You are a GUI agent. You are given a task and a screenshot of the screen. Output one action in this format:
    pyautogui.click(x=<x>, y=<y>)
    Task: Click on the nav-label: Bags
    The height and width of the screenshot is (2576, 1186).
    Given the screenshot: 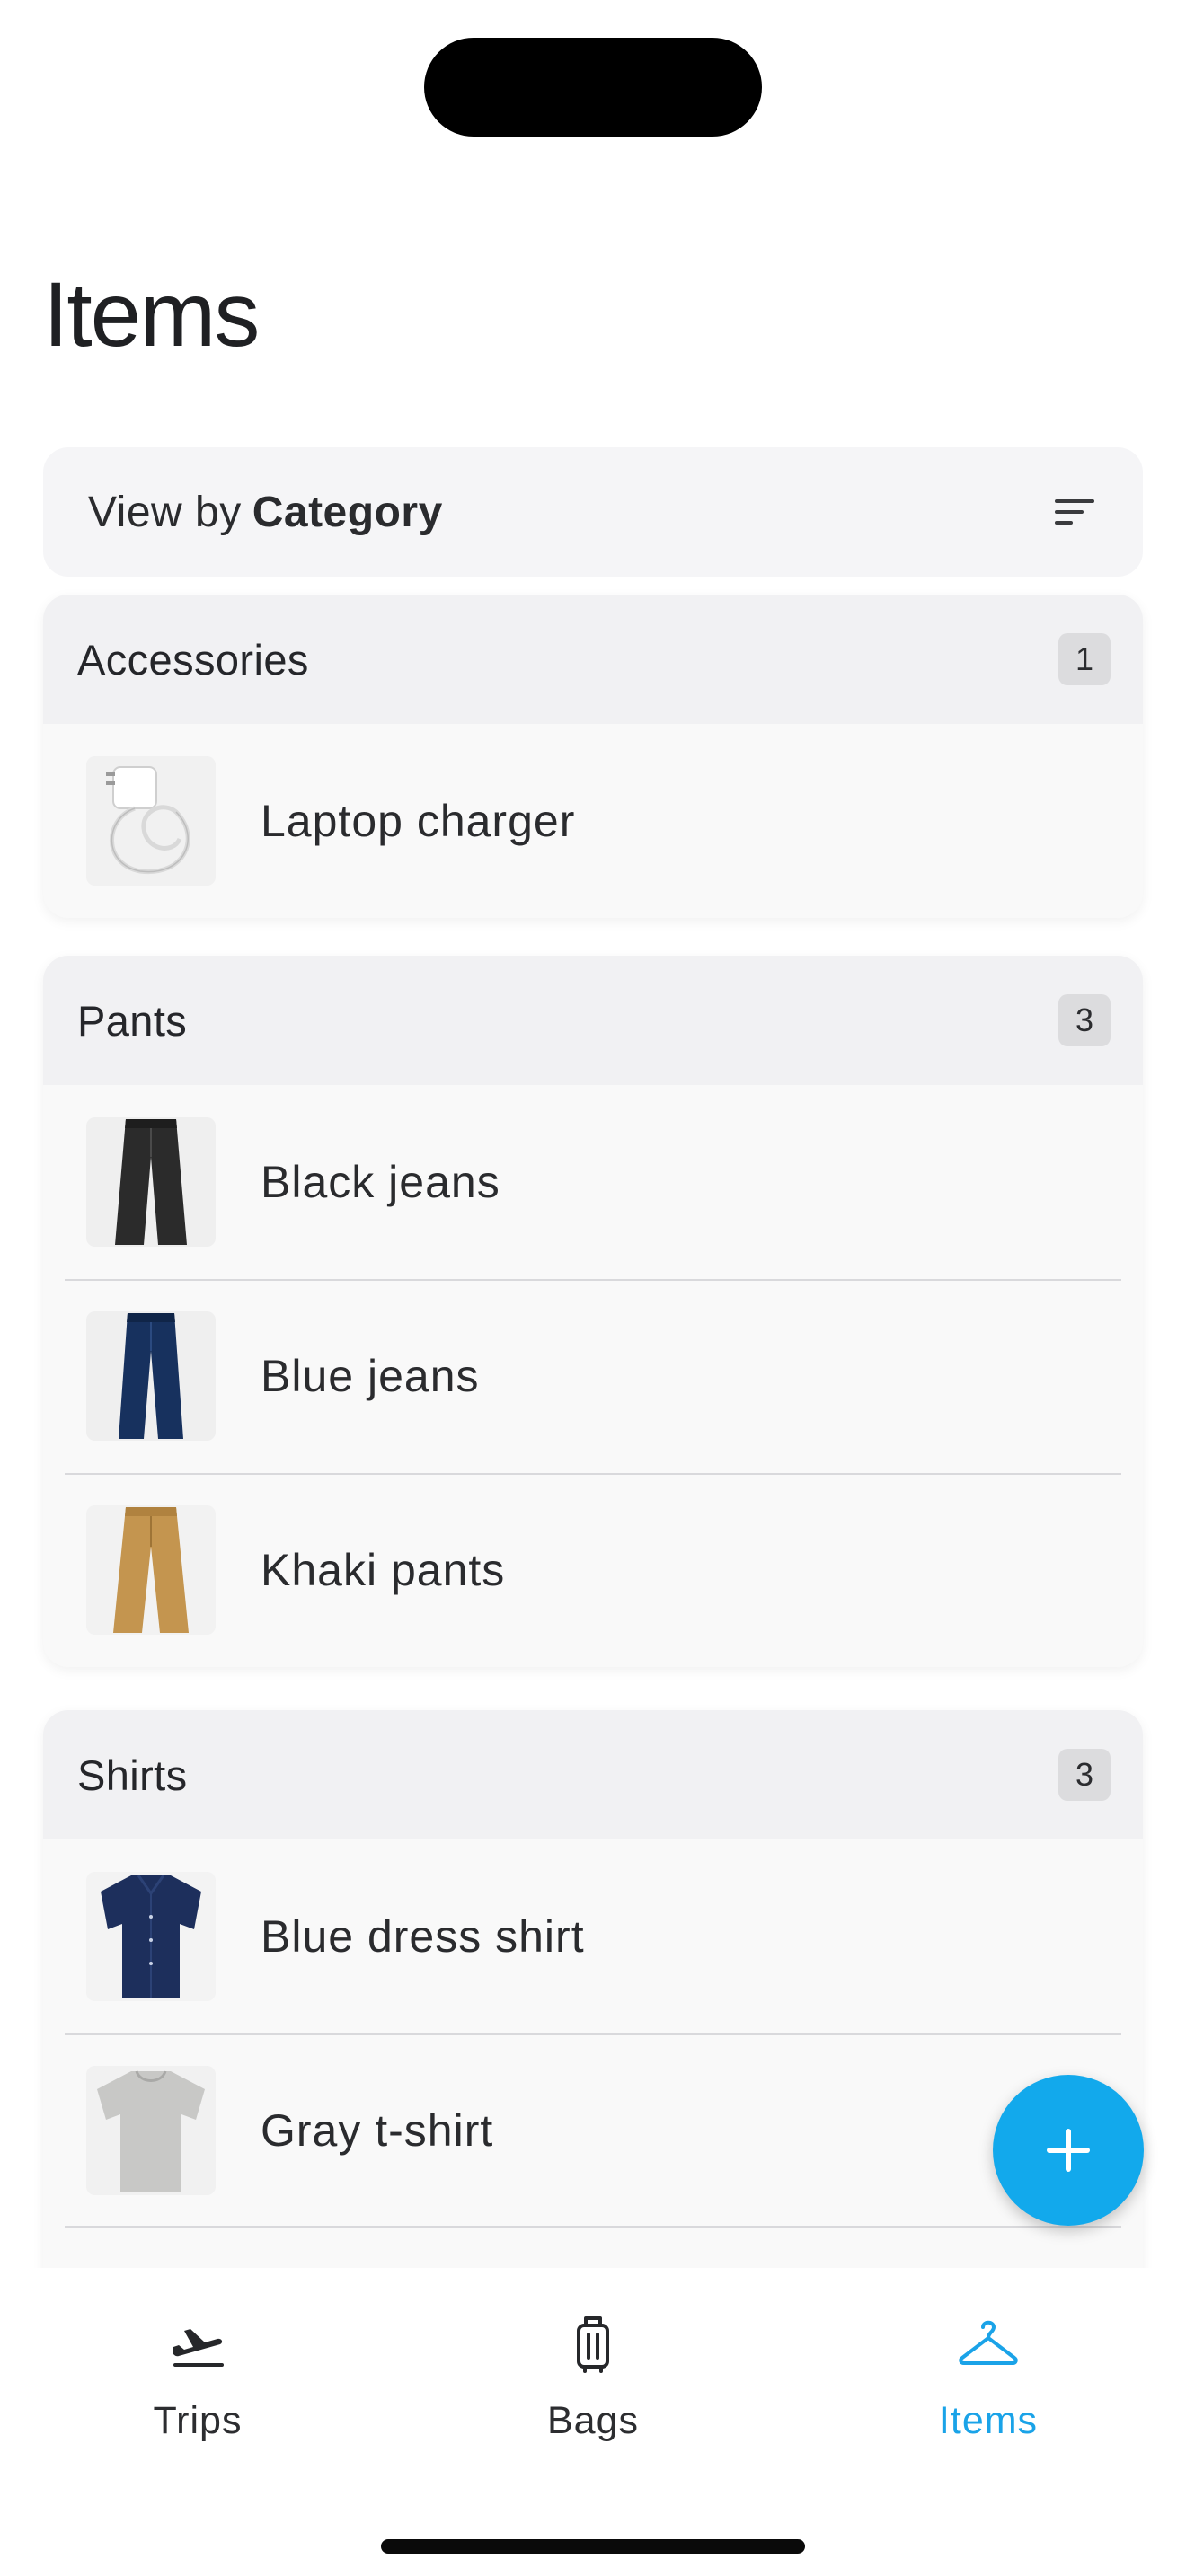 What is the action you would take?
    pyautogui.click(x=592, y=2420)
    